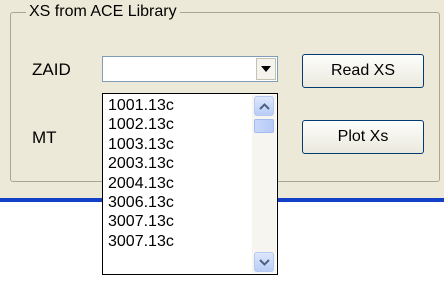  Describe the element at coordinates (190, 69) in the screenshot. I see `zaid-combobox` at that location.